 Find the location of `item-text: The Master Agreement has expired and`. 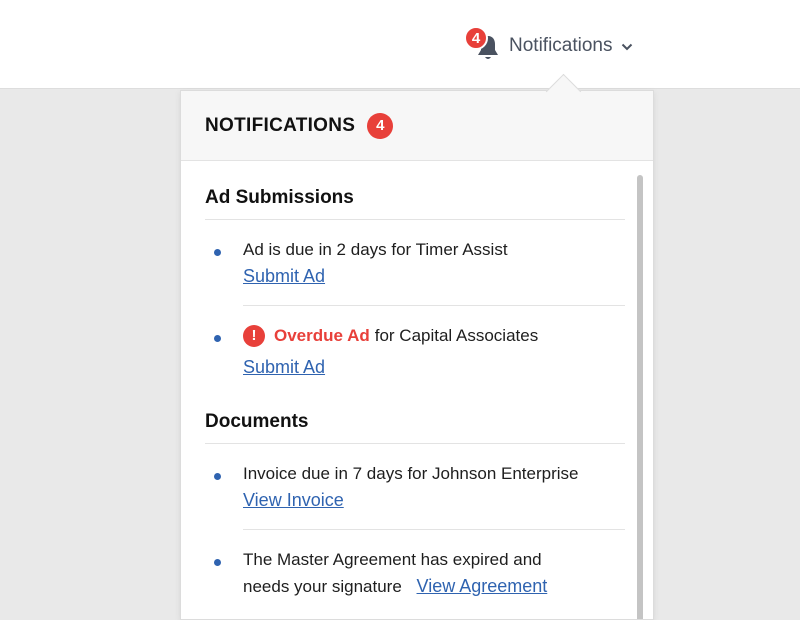

item-text: The Master Agreement has expired and is located at coordinates (392, 559).